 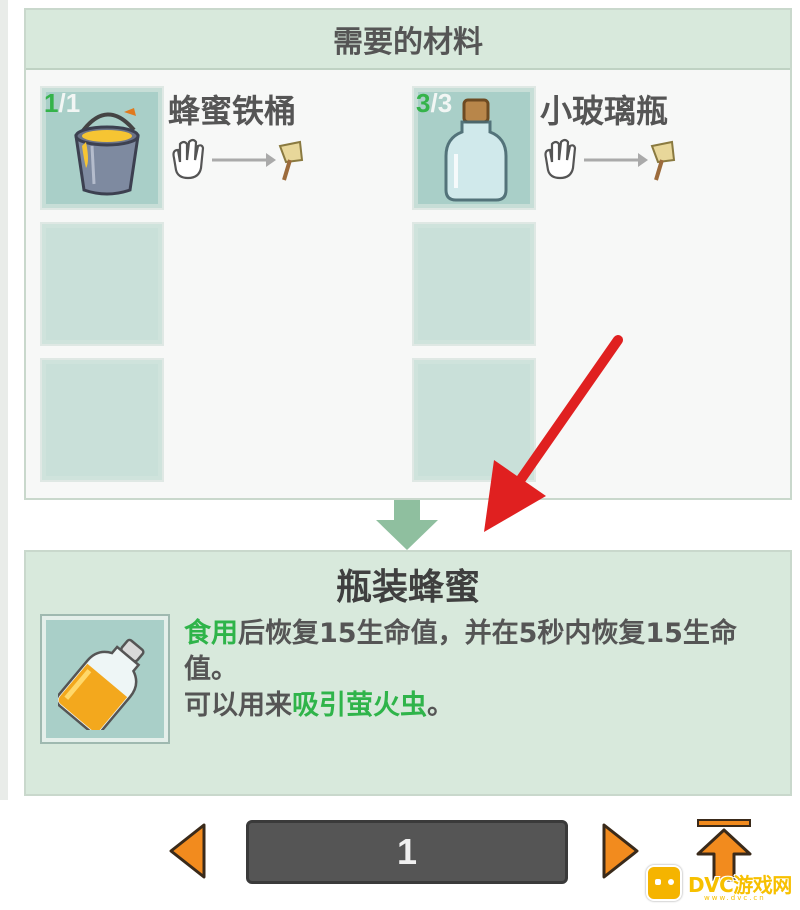 I want to click on material-name-2: 小玻璃瓶, so click(x=604, y=111).